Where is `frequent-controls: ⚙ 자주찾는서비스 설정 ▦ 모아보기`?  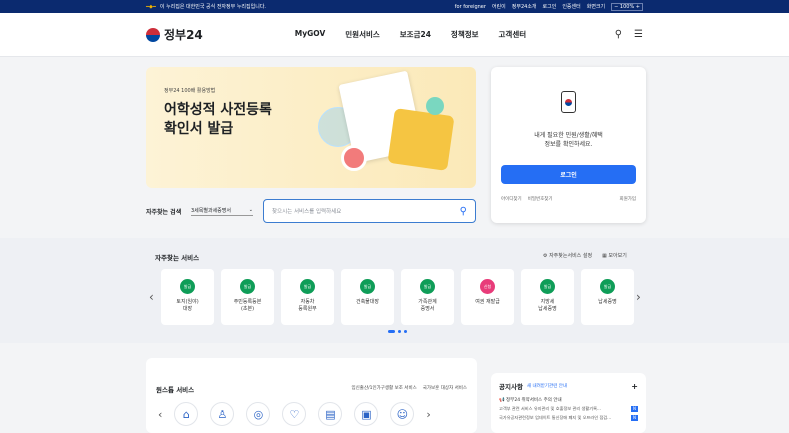 frequent-controls: ⚙ 자주찾는서비스 설정 ▦ 모아보기 is located at coordinates (585, 255).